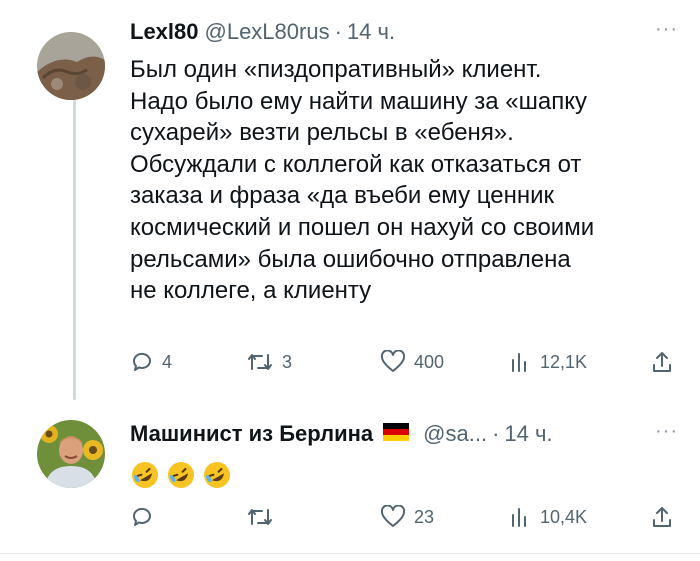 The height and width of the screenshot is (561, 700). I want to click on retweet-button: 3, so click(269, 362).